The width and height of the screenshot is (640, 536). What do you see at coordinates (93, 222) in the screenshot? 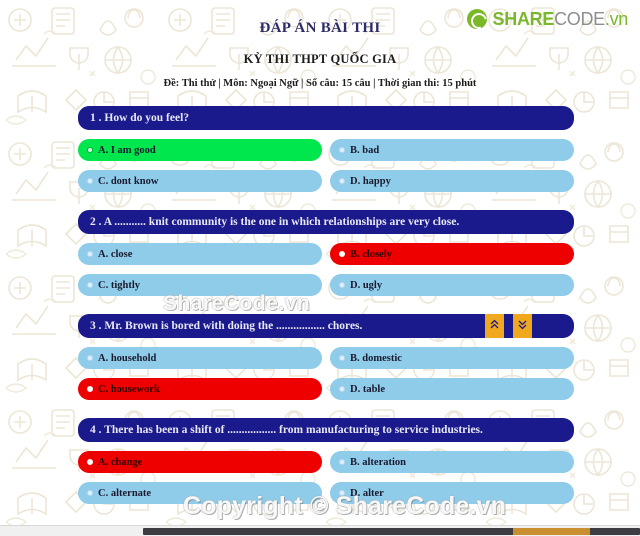
I see `question-number: 2` at bounding box center [93, 222].